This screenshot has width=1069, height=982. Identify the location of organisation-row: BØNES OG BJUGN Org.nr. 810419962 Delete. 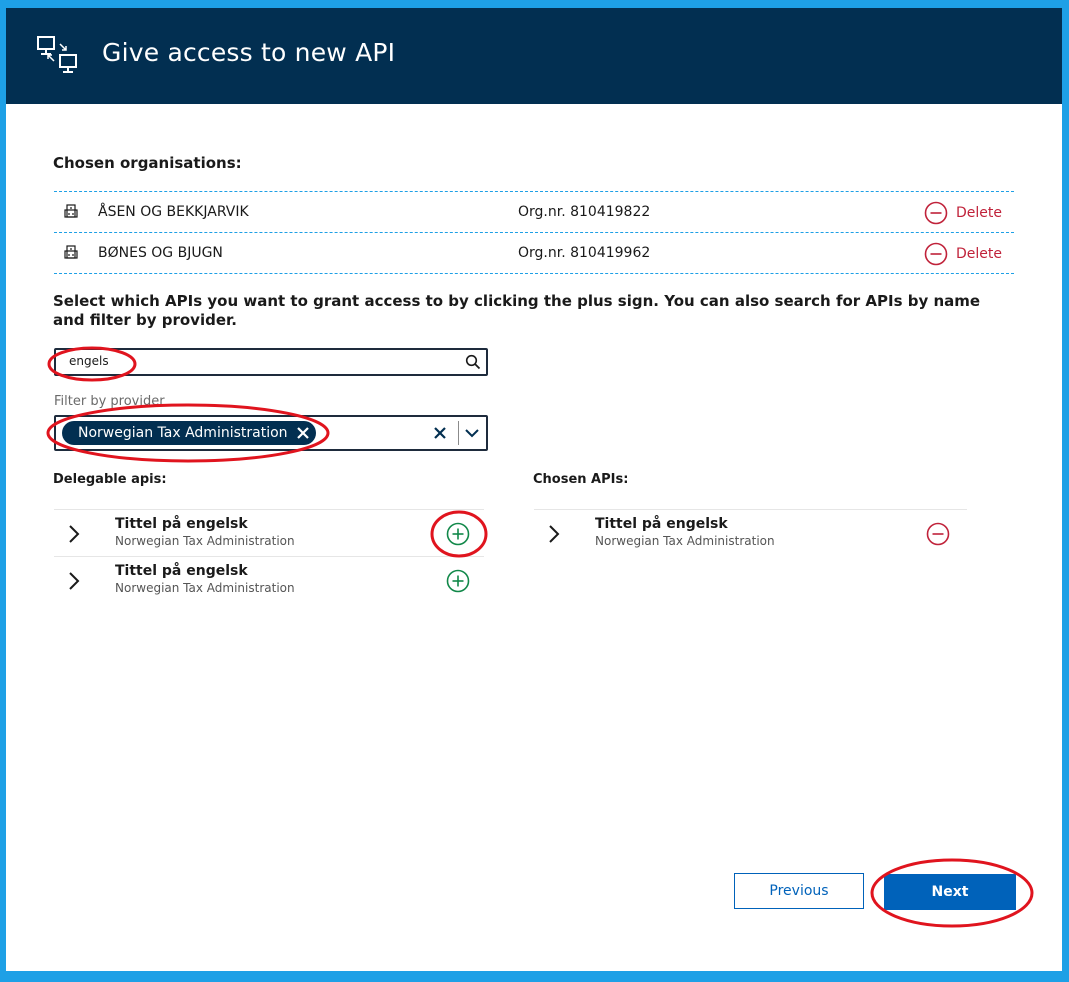
(534, 253).